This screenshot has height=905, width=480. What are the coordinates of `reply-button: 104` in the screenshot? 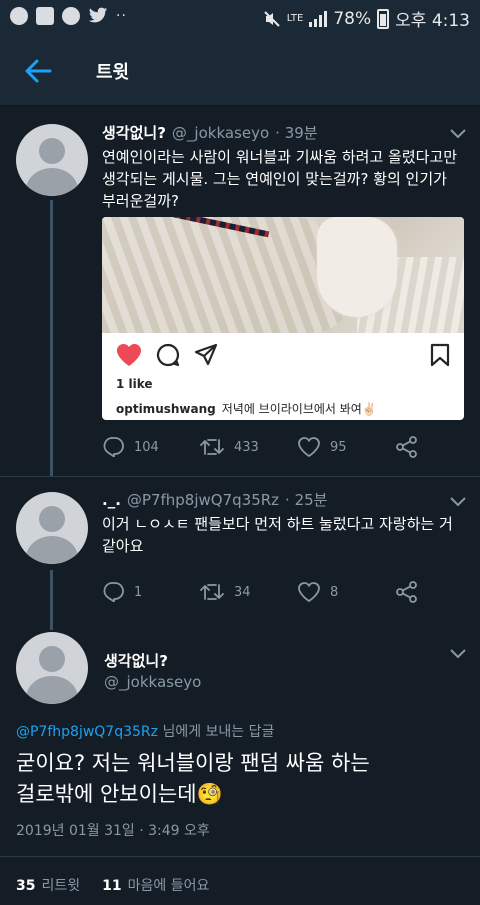 It's located at (151, 447).